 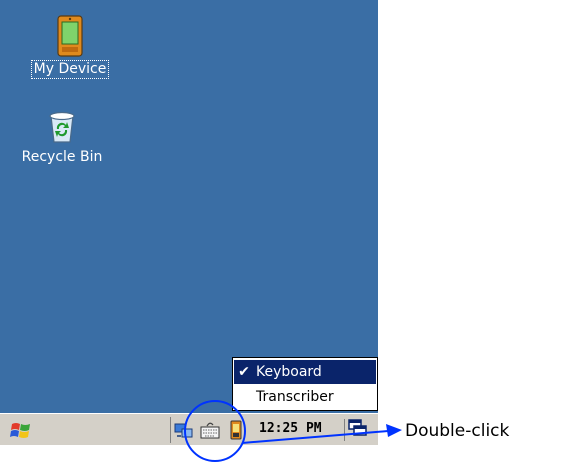 What do you see at coordinates (244, 372) in the screenshot?
I see `checkmark-icon: ✔` at bounding box center [244, 372].